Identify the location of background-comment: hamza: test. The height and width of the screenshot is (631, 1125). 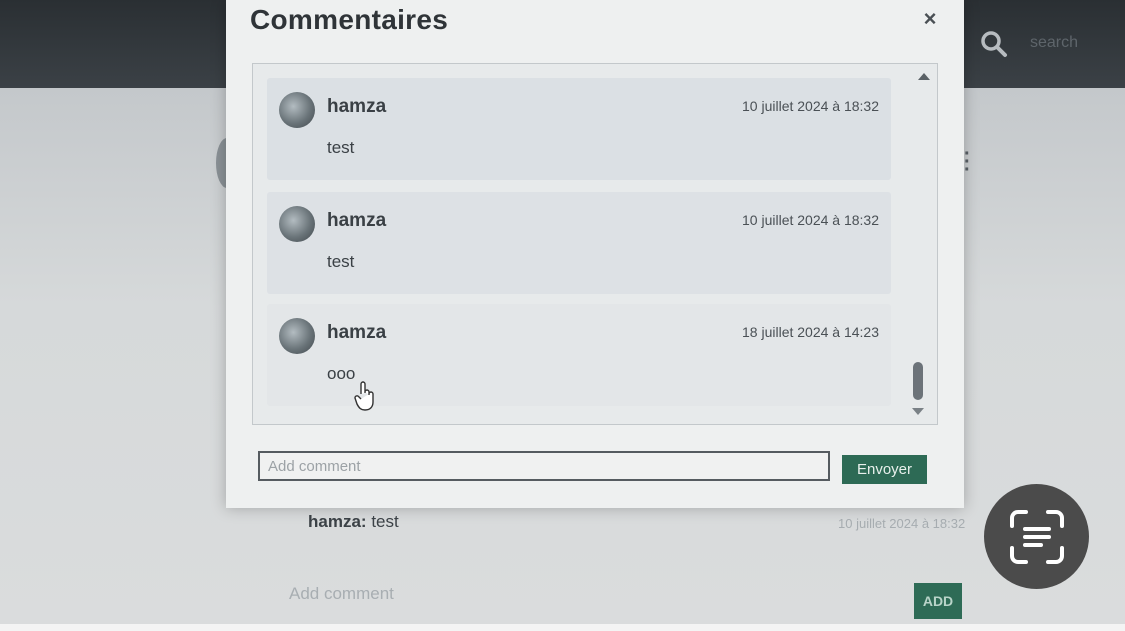
(353, 522).